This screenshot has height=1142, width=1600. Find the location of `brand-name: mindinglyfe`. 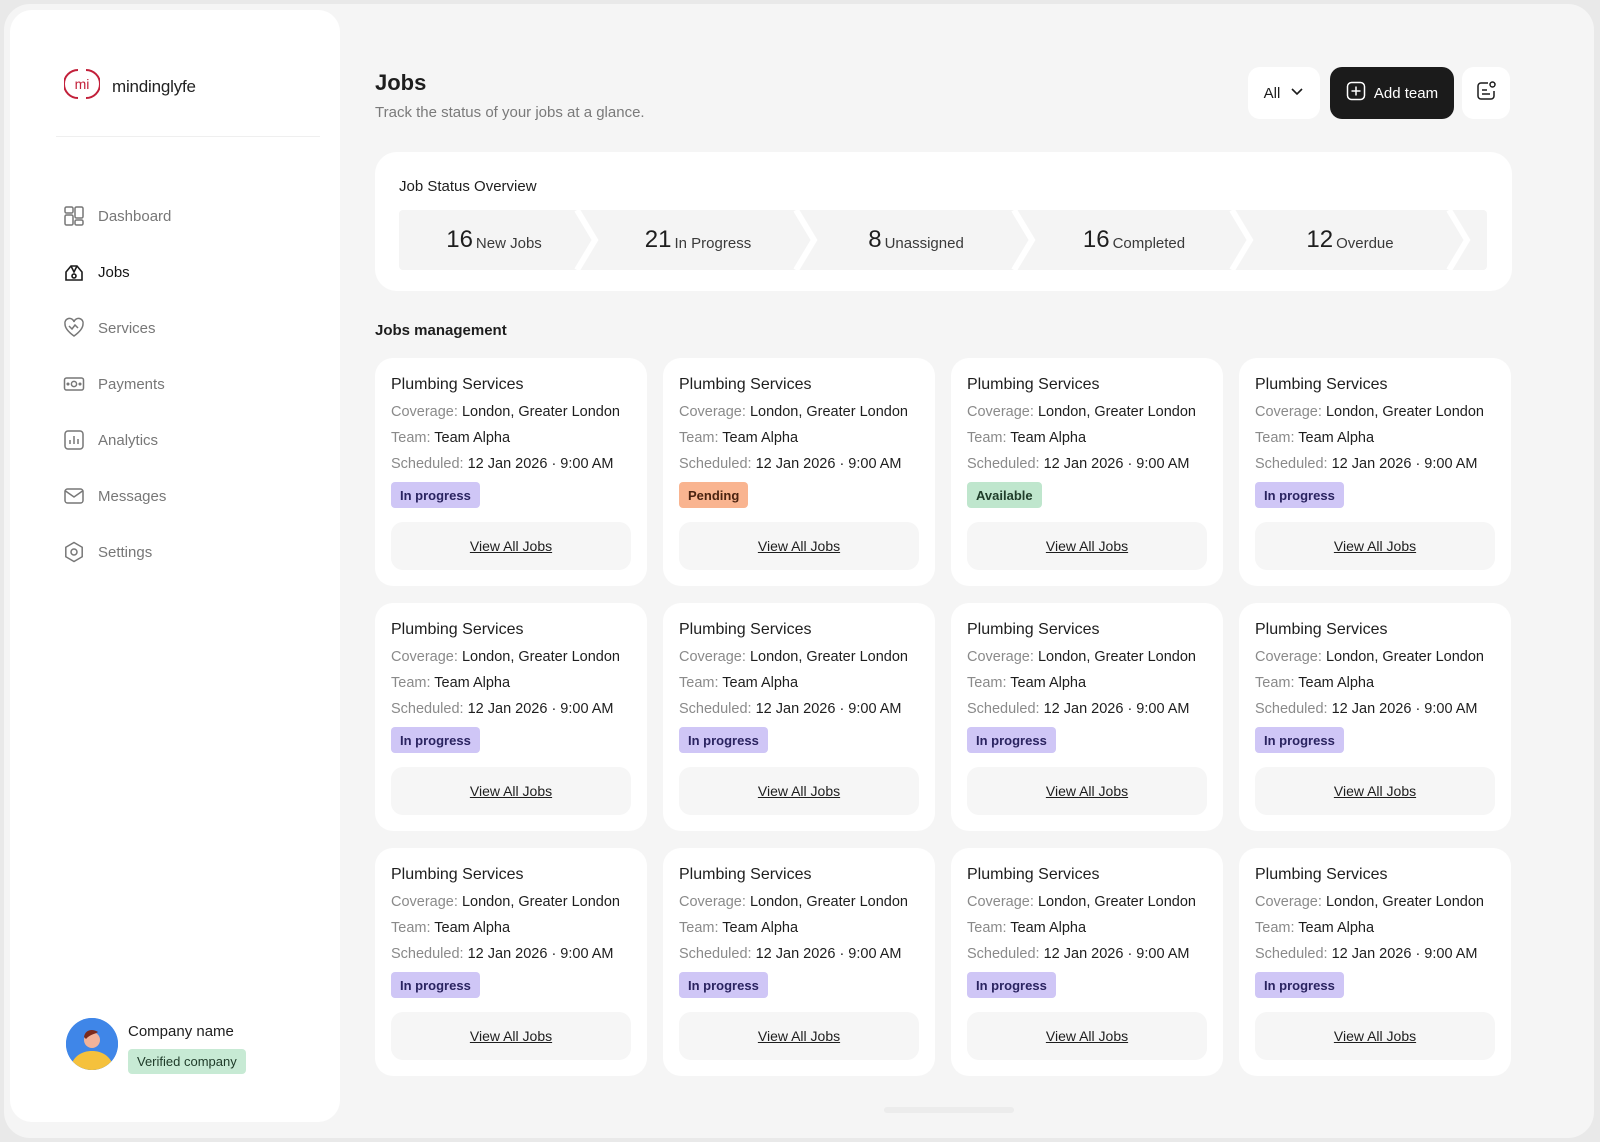

brand-name: mindinglyfe is located at coordinates (154, 86).